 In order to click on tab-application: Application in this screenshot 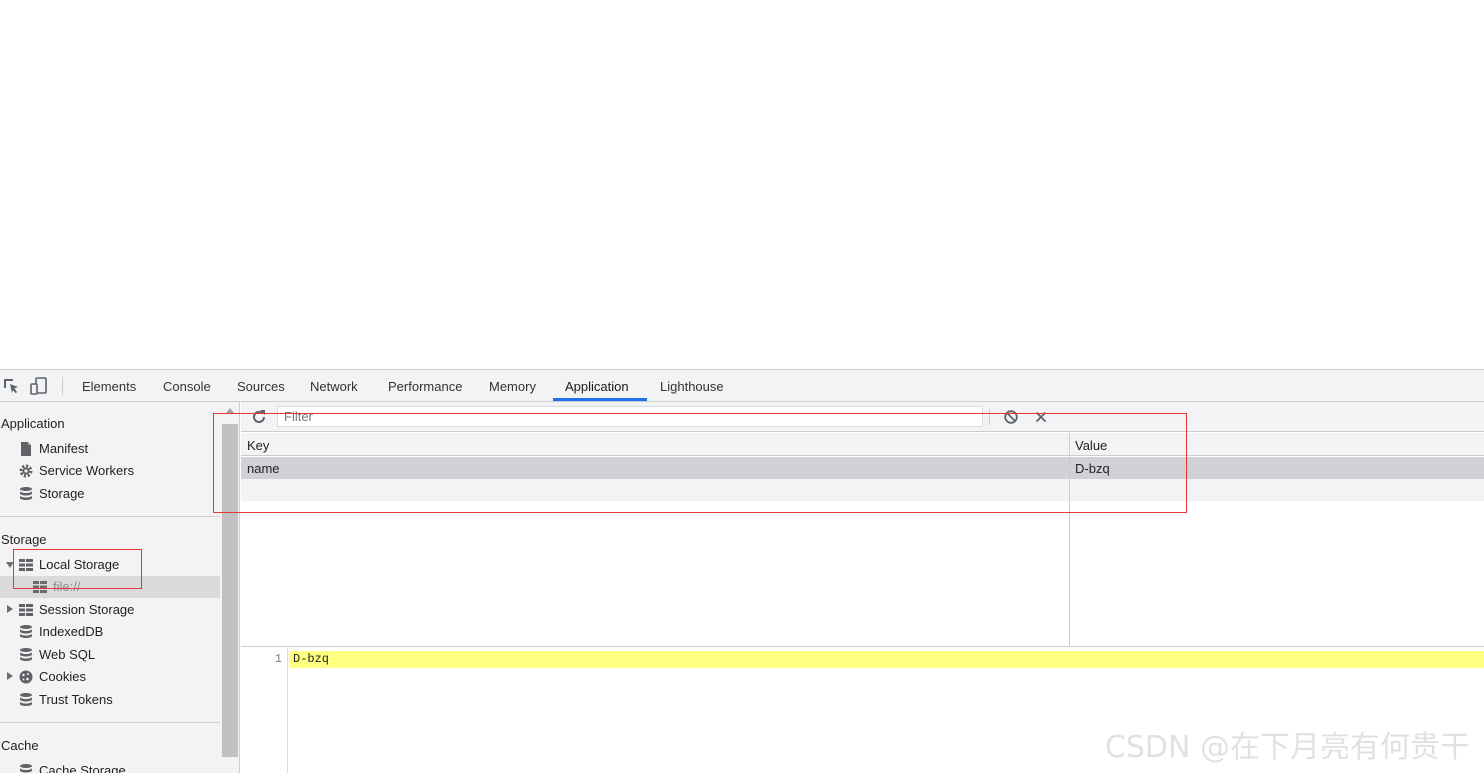, I will do `click(597, 385)`.